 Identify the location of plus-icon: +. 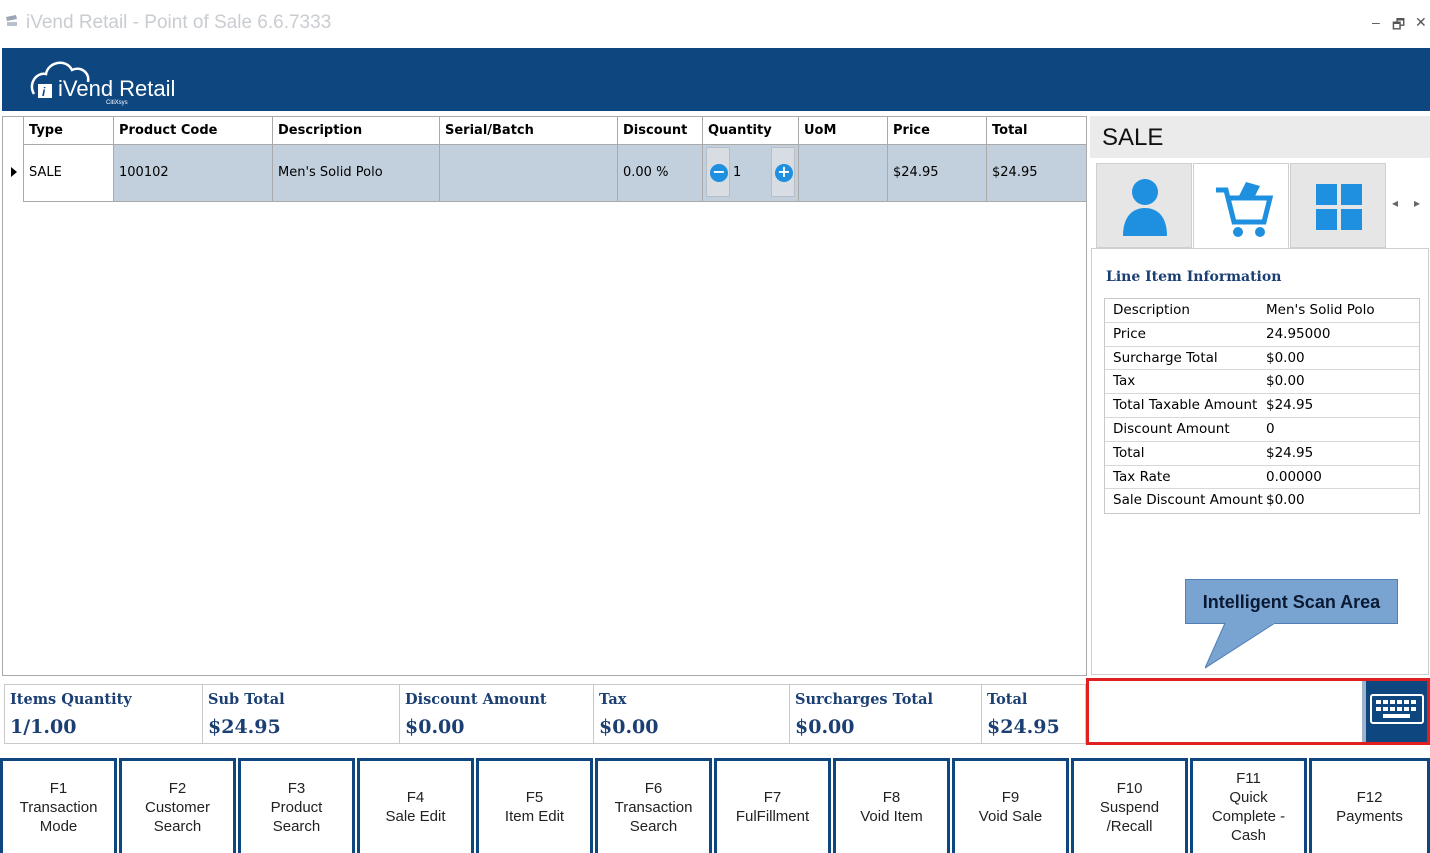
(784, 173).